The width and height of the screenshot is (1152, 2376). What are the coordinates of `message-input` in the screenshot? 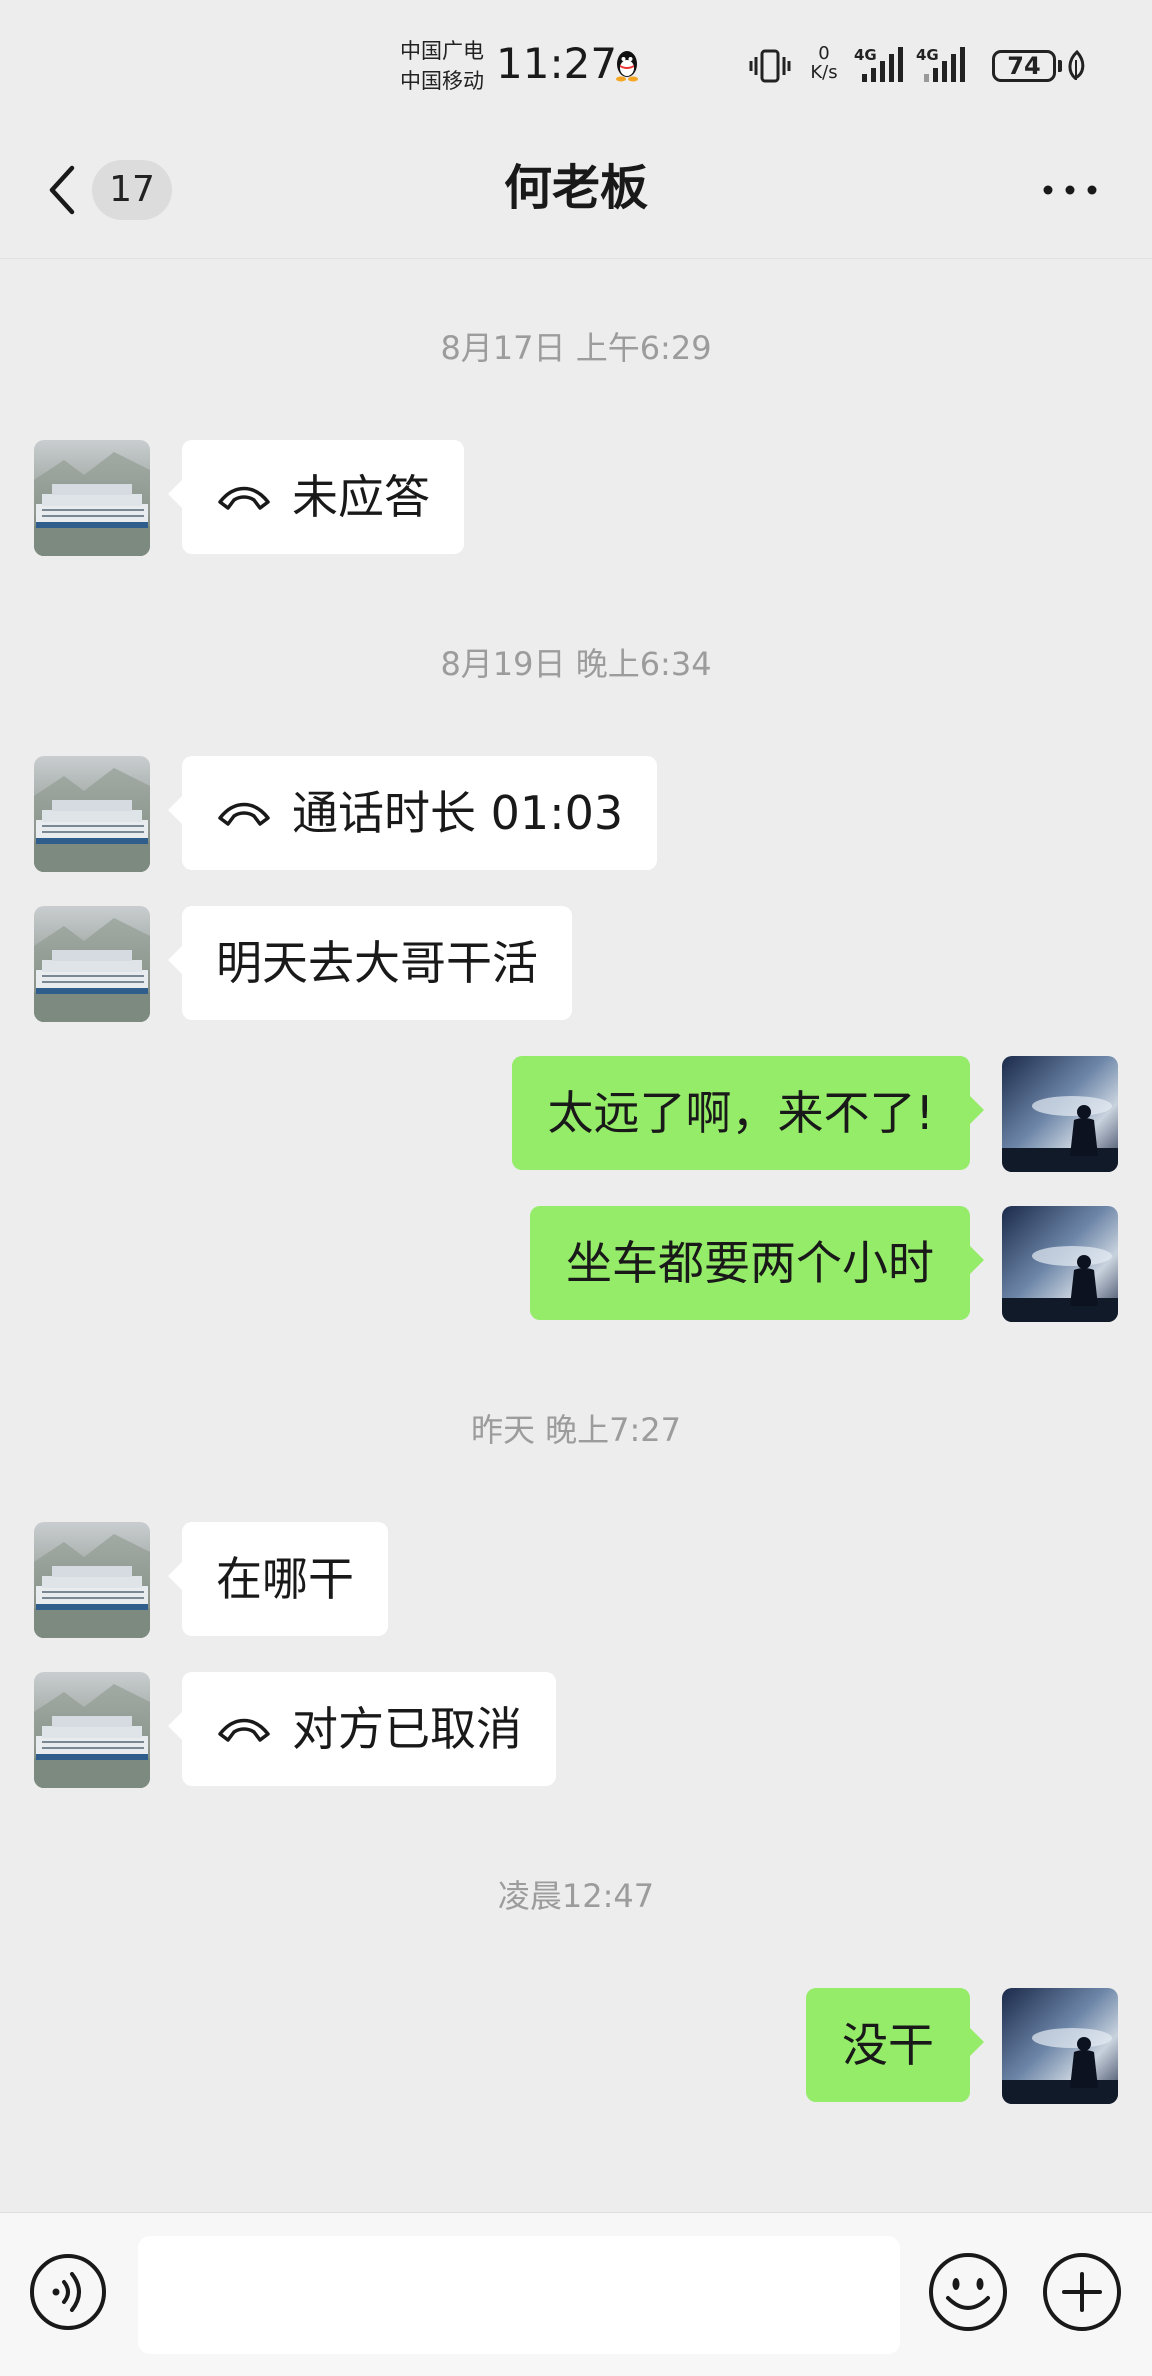 It's located at (519, 2295).